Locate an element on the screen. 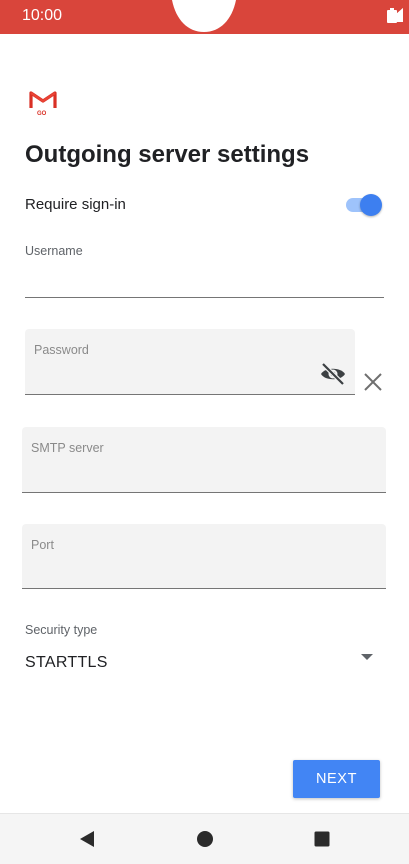 Image resolution: width=409 pixels, height=864 pixels. status-time: 10:00 is located at coordinates (42, 15).